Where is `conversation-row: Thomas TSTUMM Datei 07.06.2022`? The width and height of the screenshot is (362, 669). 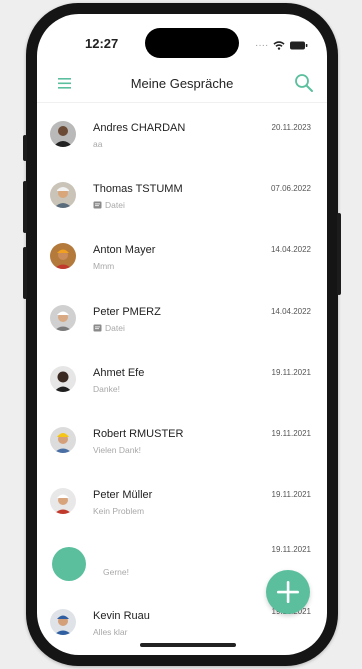
conversation-row: Thomas TSTUMM Datei 07.06.2022 is located at coordinates (182, 194).